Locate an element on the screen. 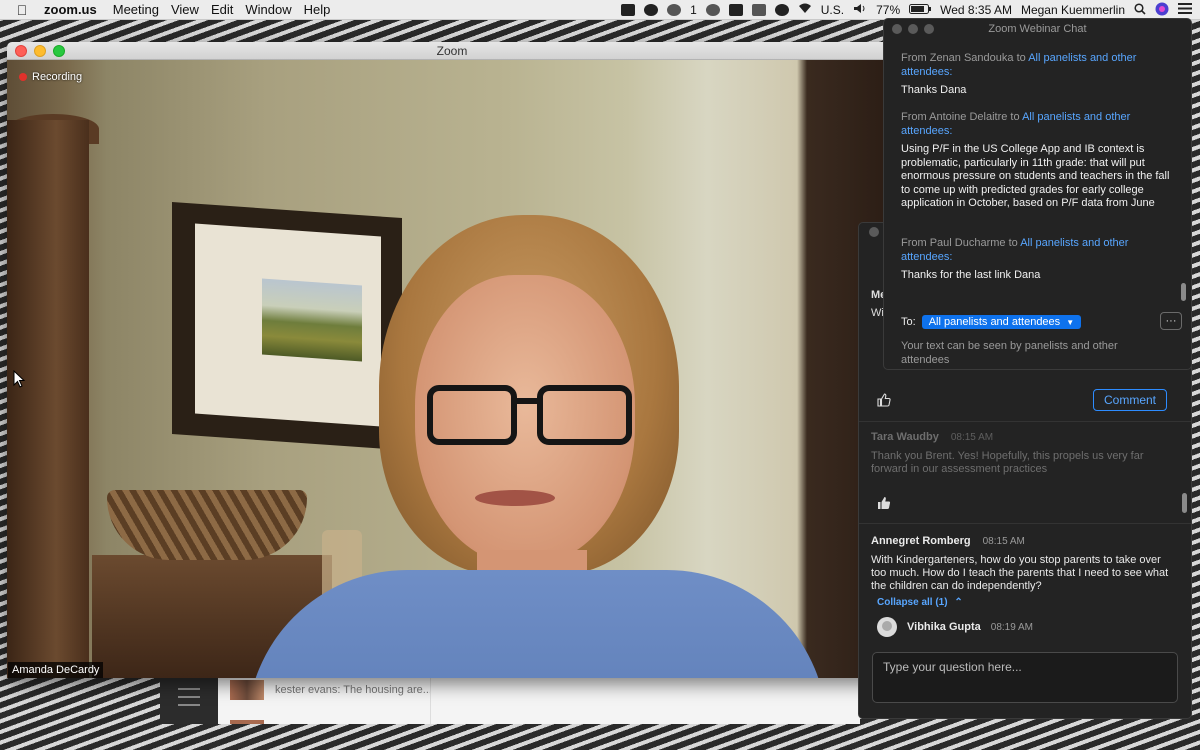  question-author-name: Tara Waudby is located at coordinates (905, 437).